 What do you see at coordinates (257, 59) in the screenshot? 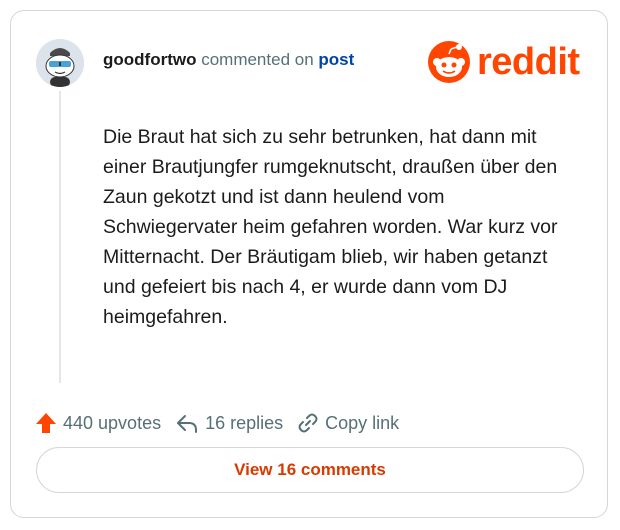
I see `commented-on-text: commented on` at bounding box center [257, 59].